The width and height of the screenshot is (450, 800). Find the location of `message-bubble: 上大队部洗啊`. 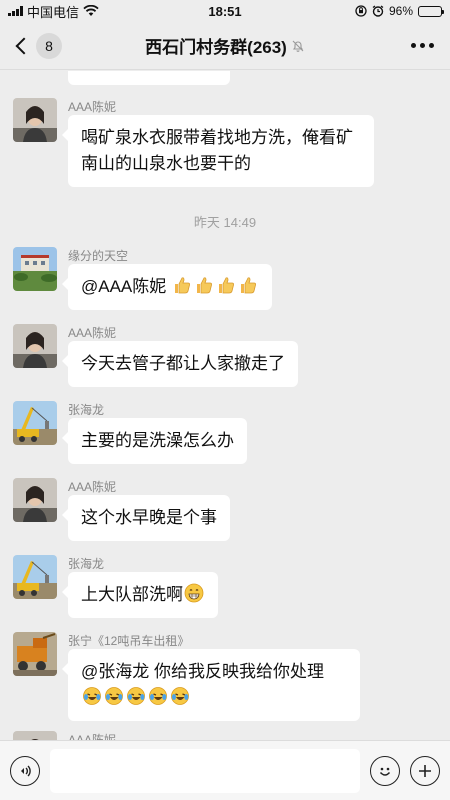

message-bubble: 上大队部洗啊 is located at coordinates (140, 595).